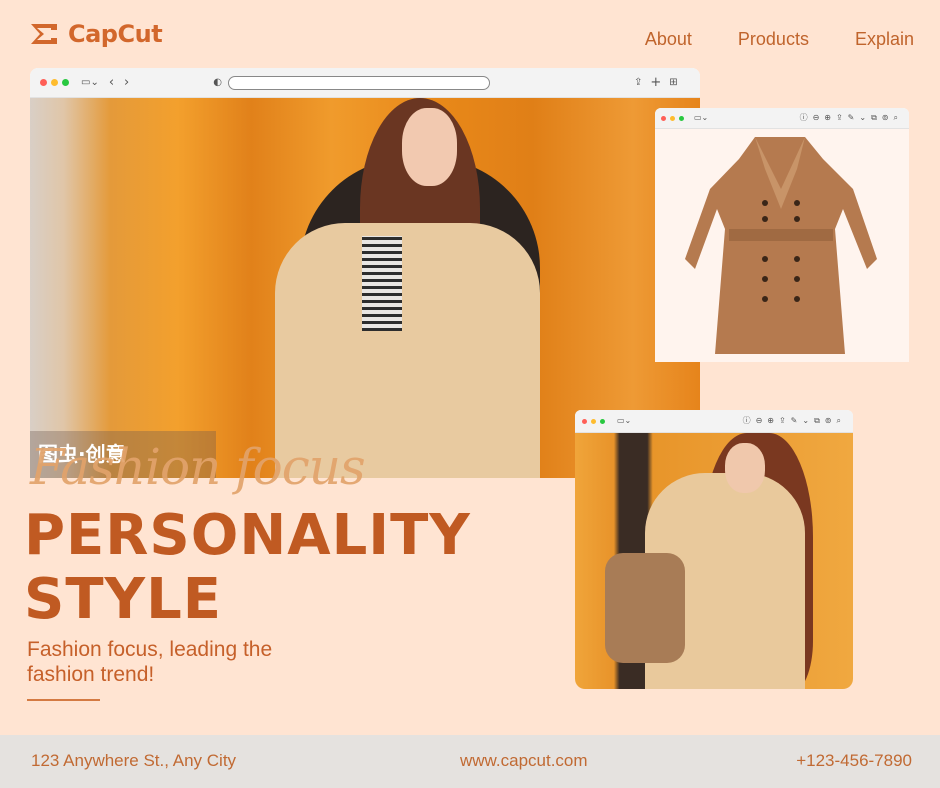 Image resolution: width=940 pixels, height=788 pixels. What do you see at coordinates (123, 599) in the screenshot?
I see `headline-line-2: STYLE` at bounding box center [123, 599].